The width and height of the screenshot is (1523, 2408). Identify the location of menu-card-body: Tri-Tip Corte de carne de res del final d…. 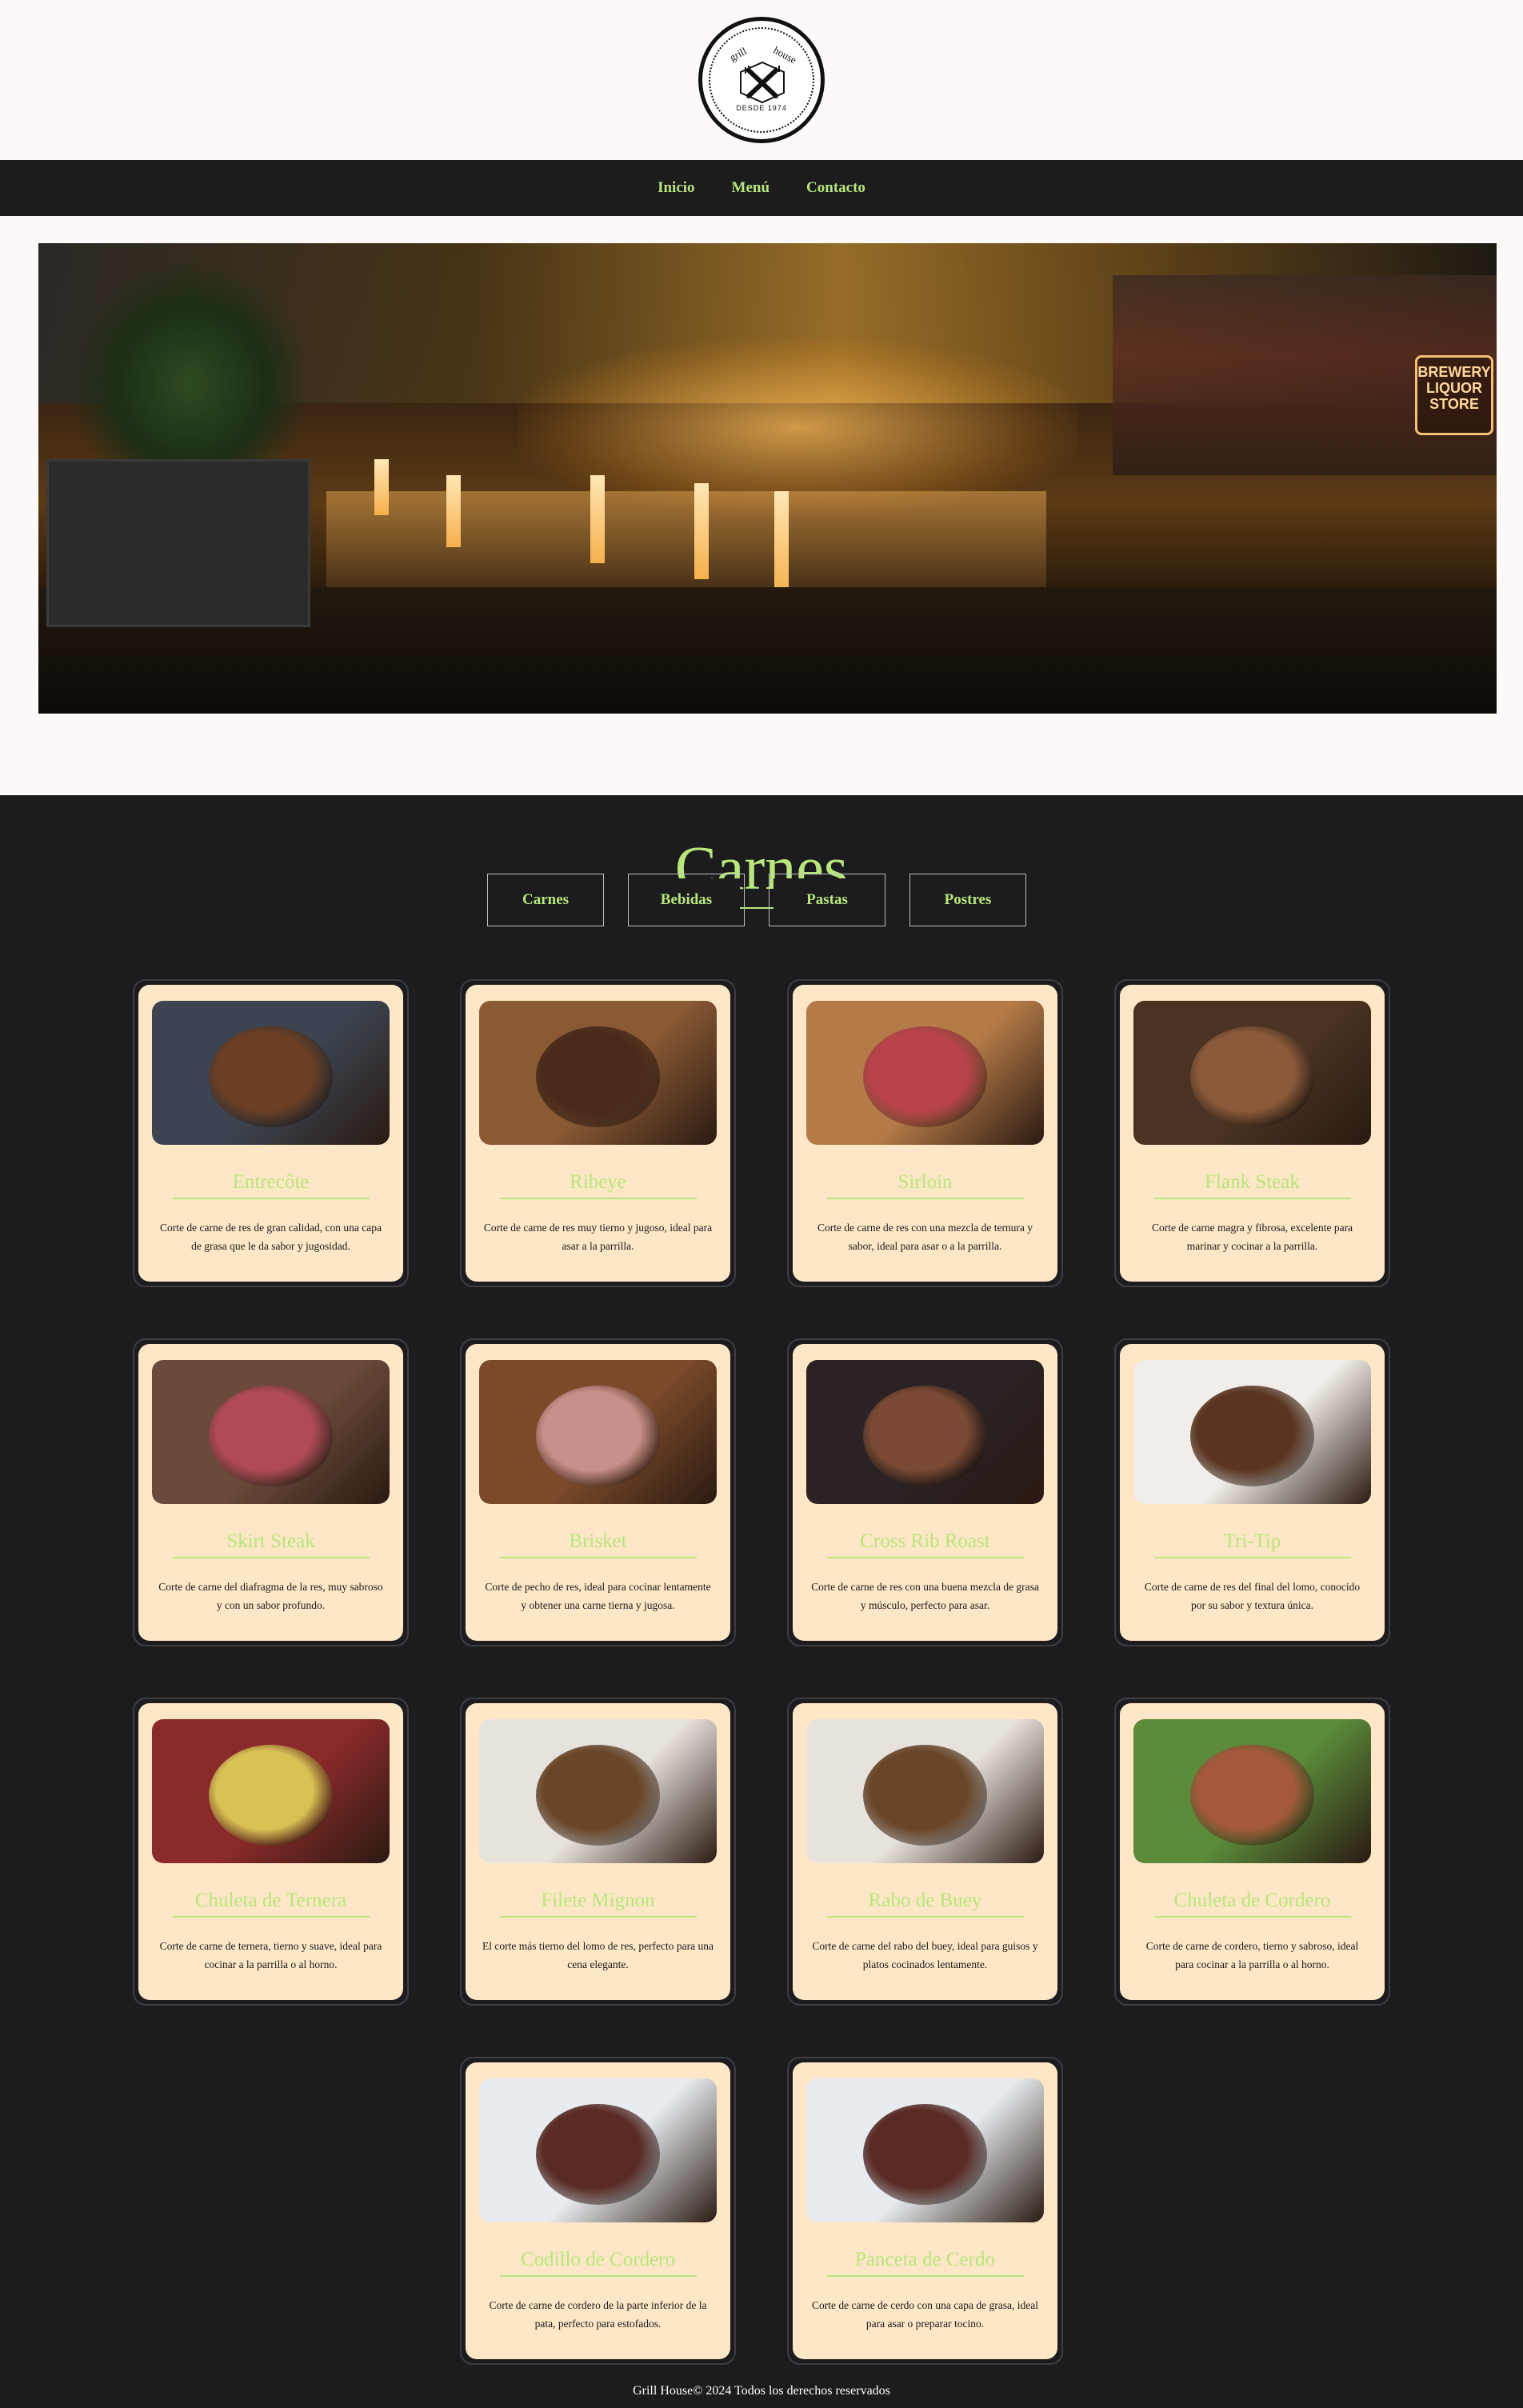
(1252, 1492).